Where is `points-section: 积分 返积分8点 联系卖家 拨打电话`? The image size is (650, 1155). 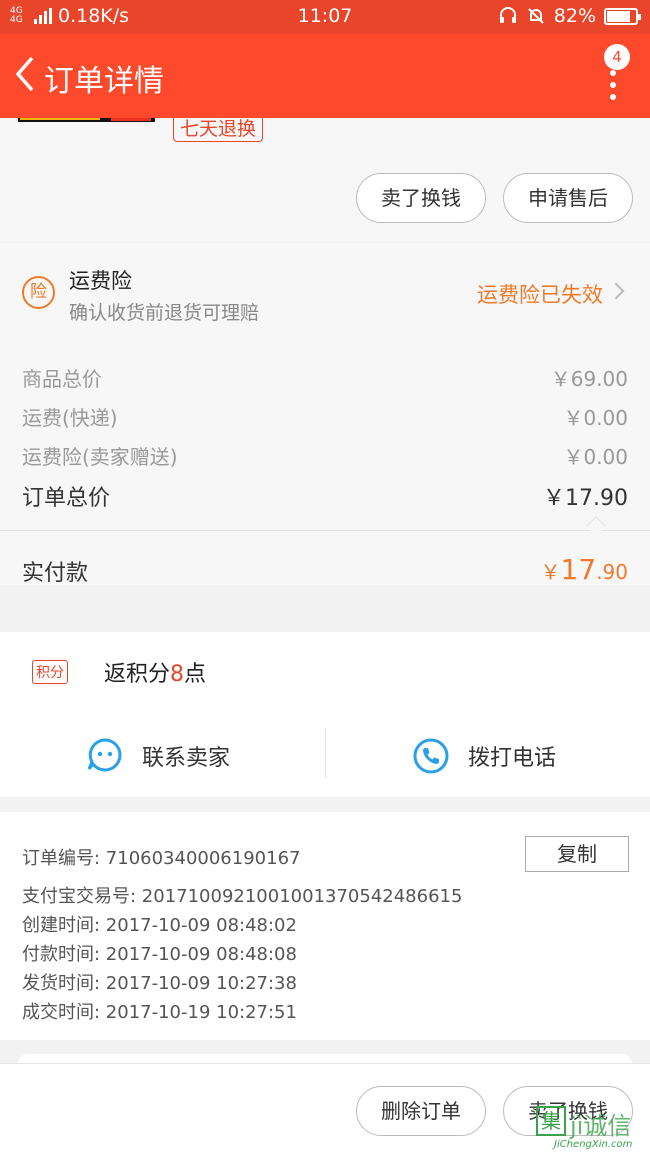 points-section: 积分 返积分8点 联系卖家 拨打电话 is located at coordinates (325, 714).